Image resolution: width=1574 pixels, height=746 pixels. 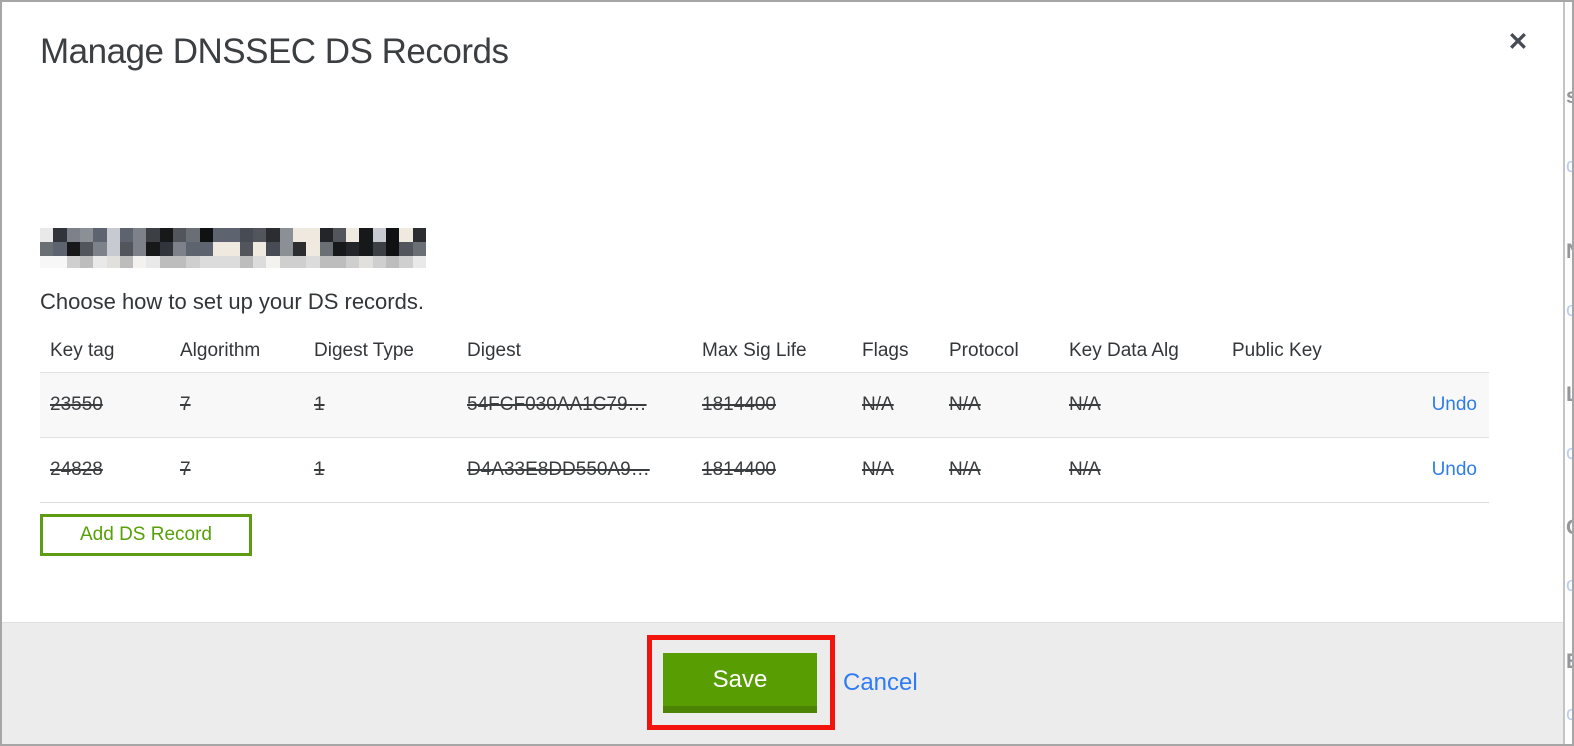 What do you see at coordinates (1569, 528) in the screenshot?
I see `background-text-fragment: C` at bounding box center [1569, 528].